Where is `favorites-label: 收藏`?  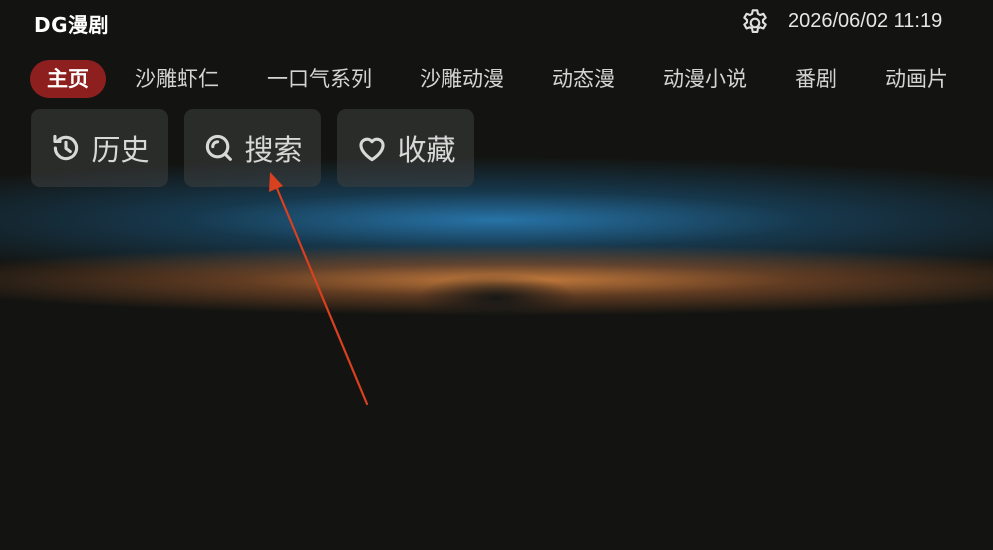 favorites-label: 收藏 is located at coordinates (426, 150).